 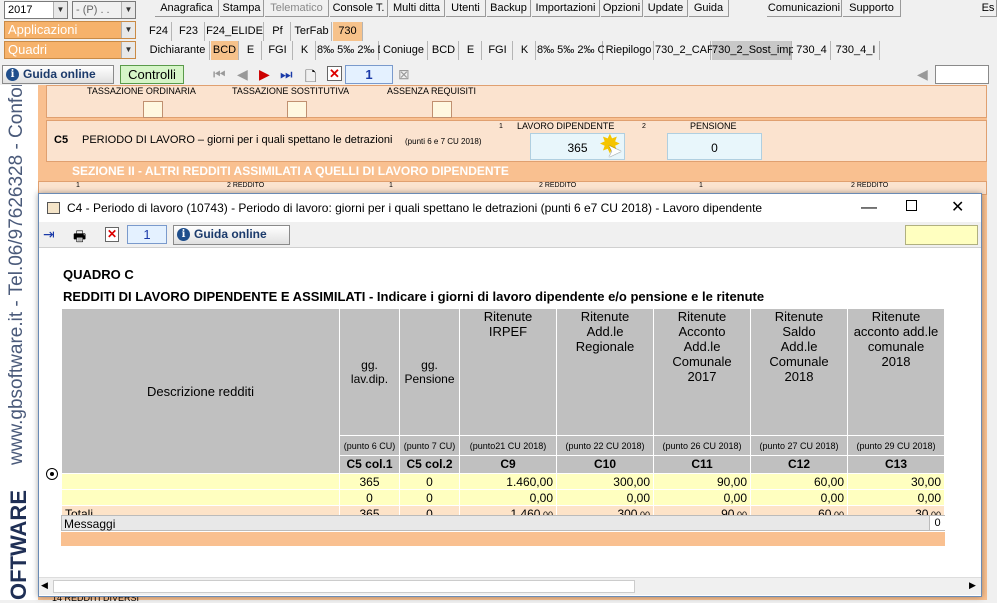 What do you see at coordinates (799, 497) in the screenshot?
I see `row-c12: 0,00` at bounding box center [799, 497].